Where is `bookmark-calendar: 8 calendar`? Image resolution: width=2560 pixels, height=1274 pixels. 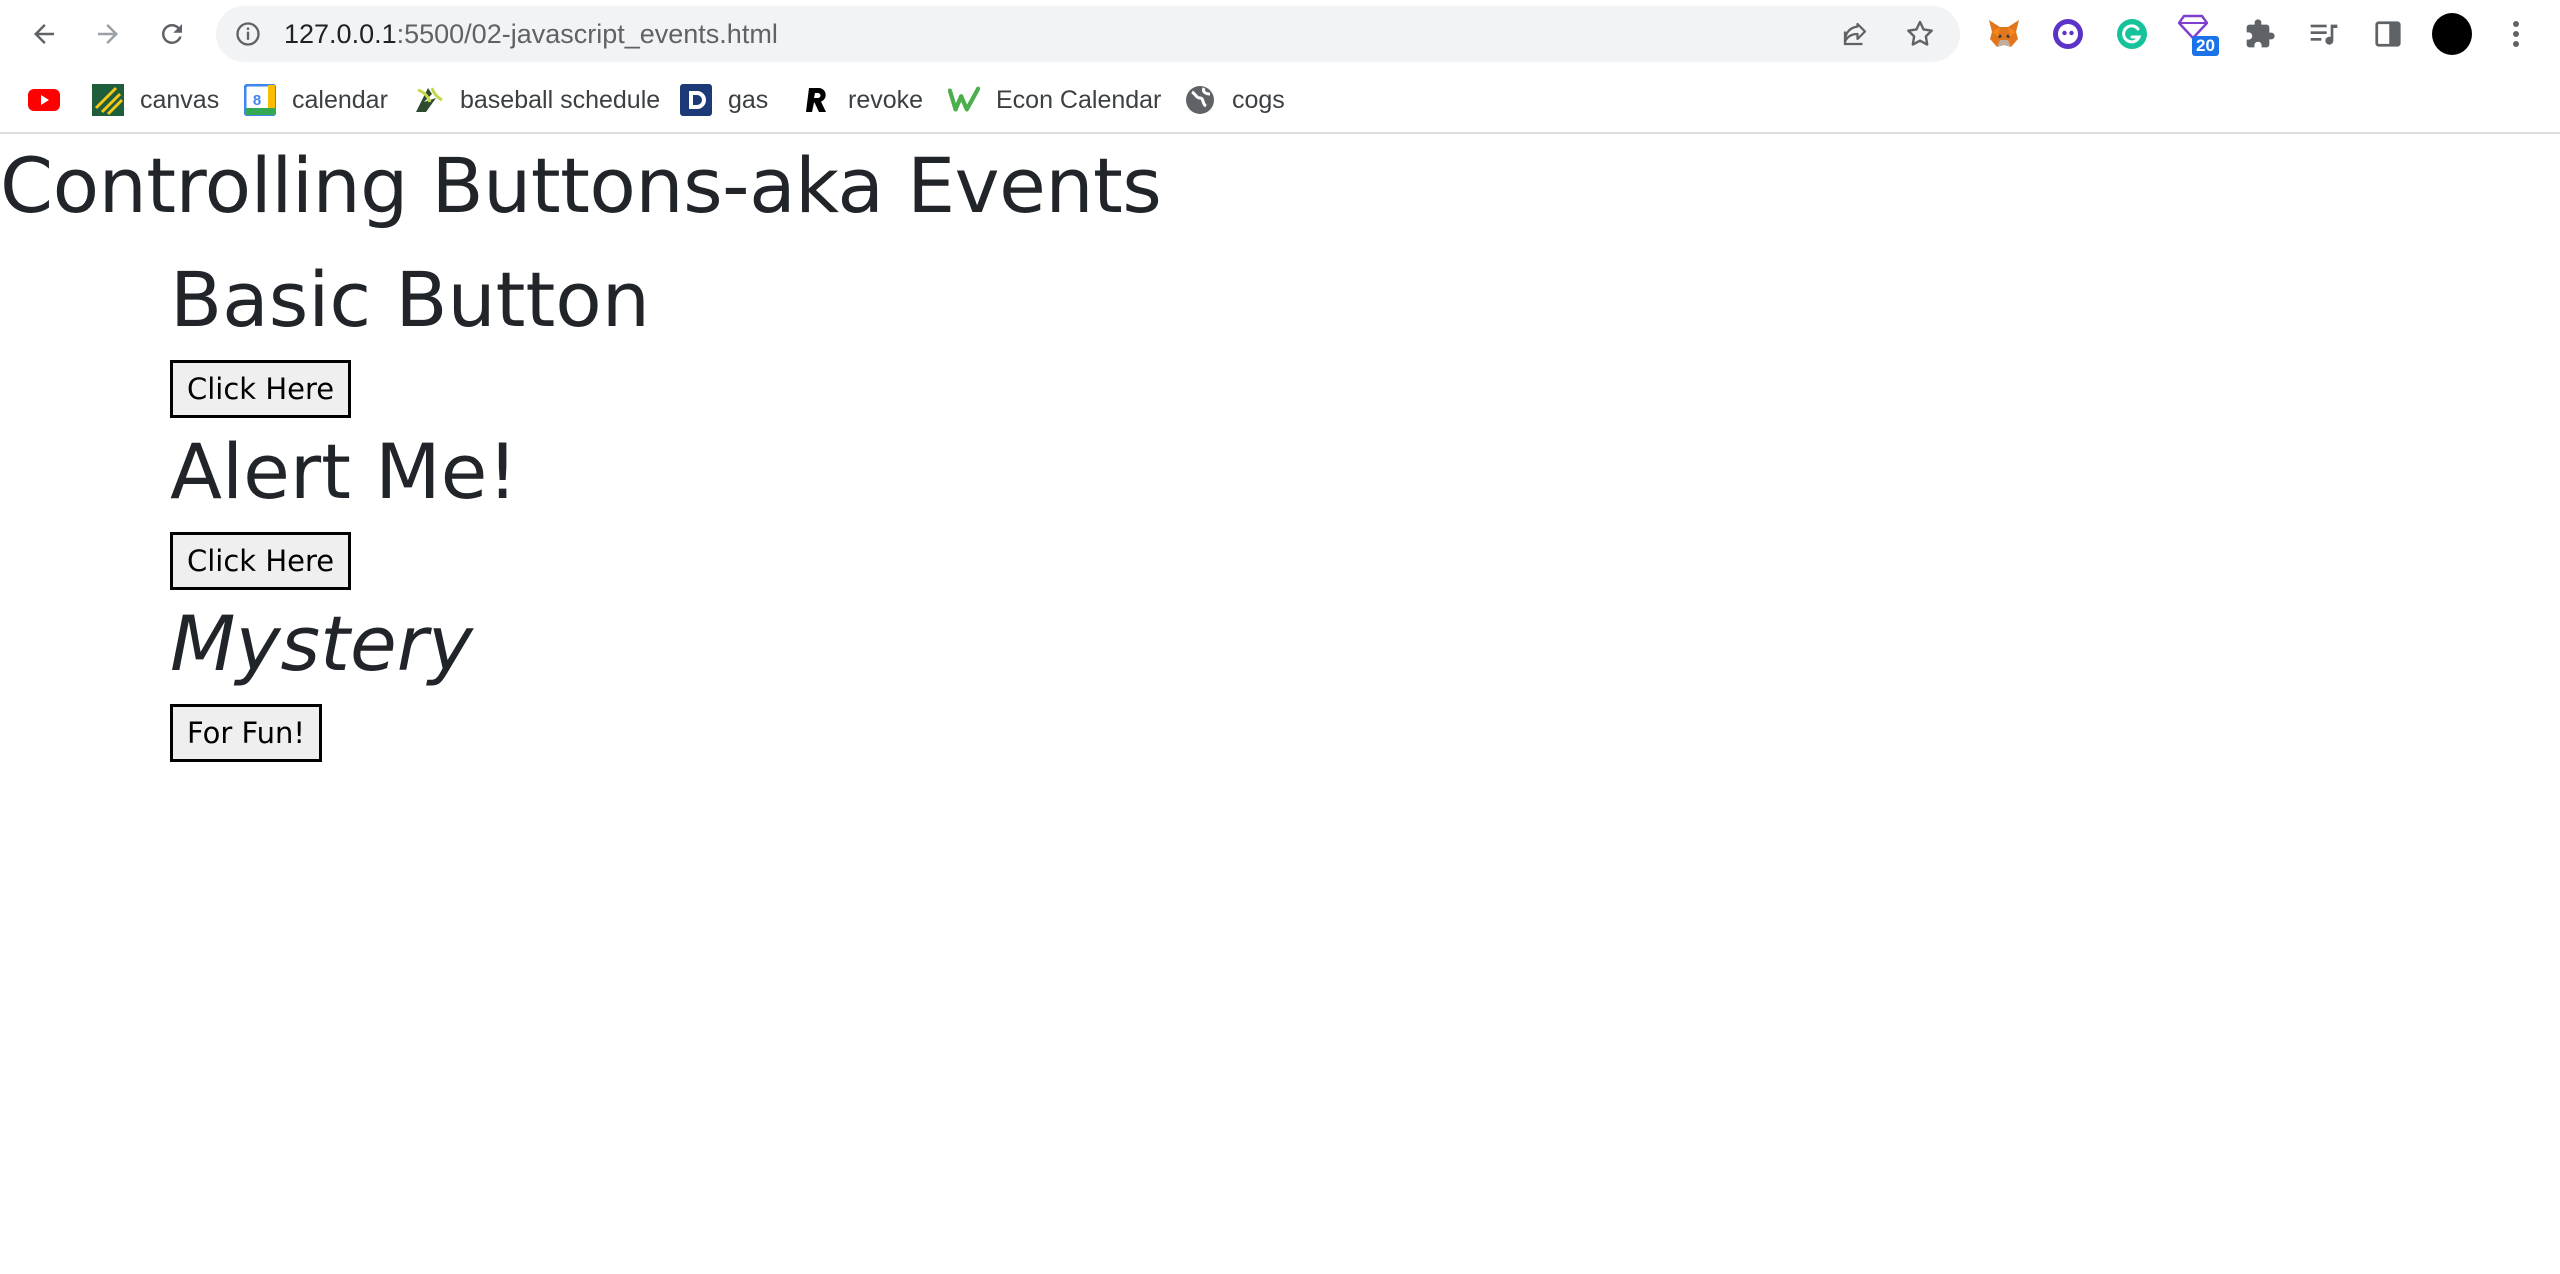
bookmark-calendar: 8 calendar is located at coordinates (316, 100).